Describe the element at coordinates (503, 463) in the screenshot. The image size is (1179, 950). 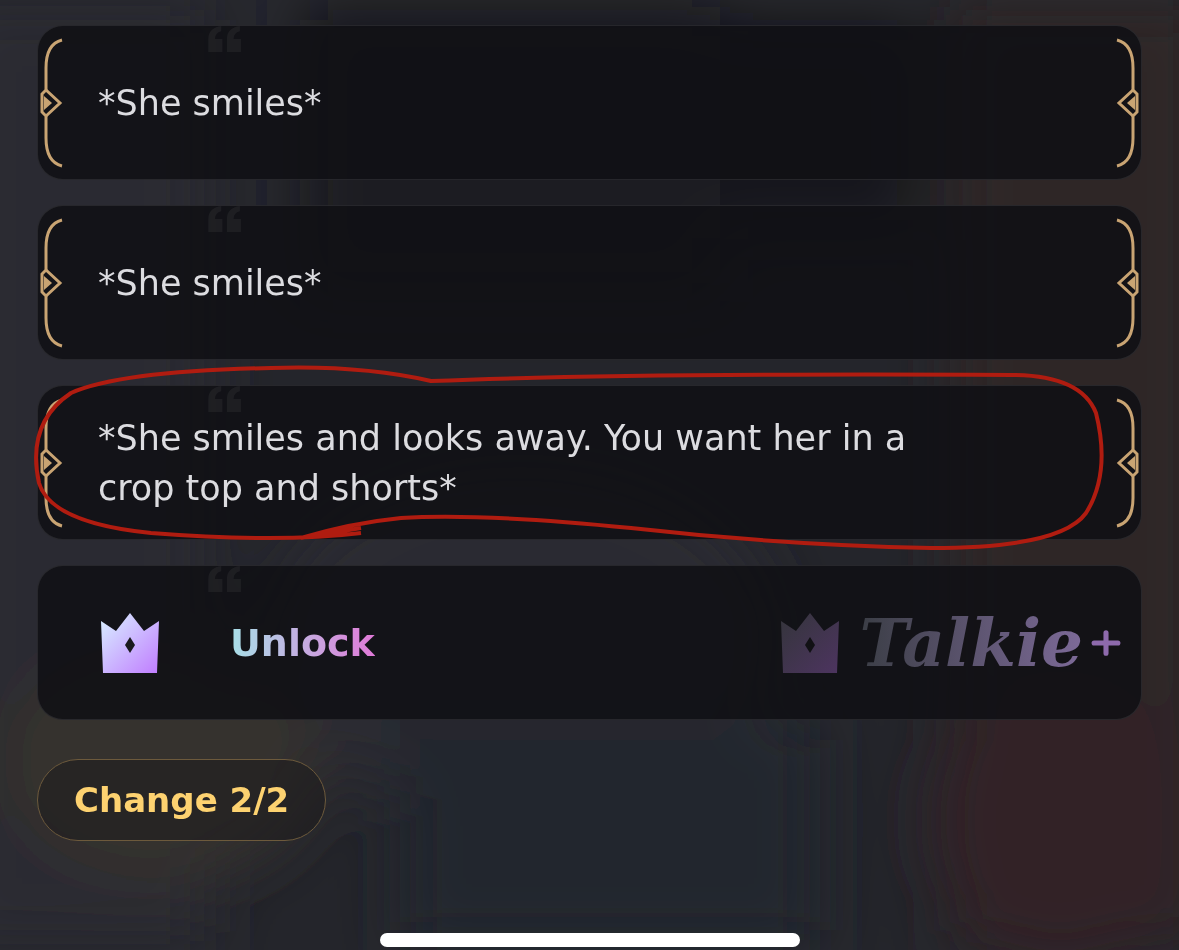
I see `option-text: *She smiles and looks away. You want her in a crop top and shorts*` at that location.